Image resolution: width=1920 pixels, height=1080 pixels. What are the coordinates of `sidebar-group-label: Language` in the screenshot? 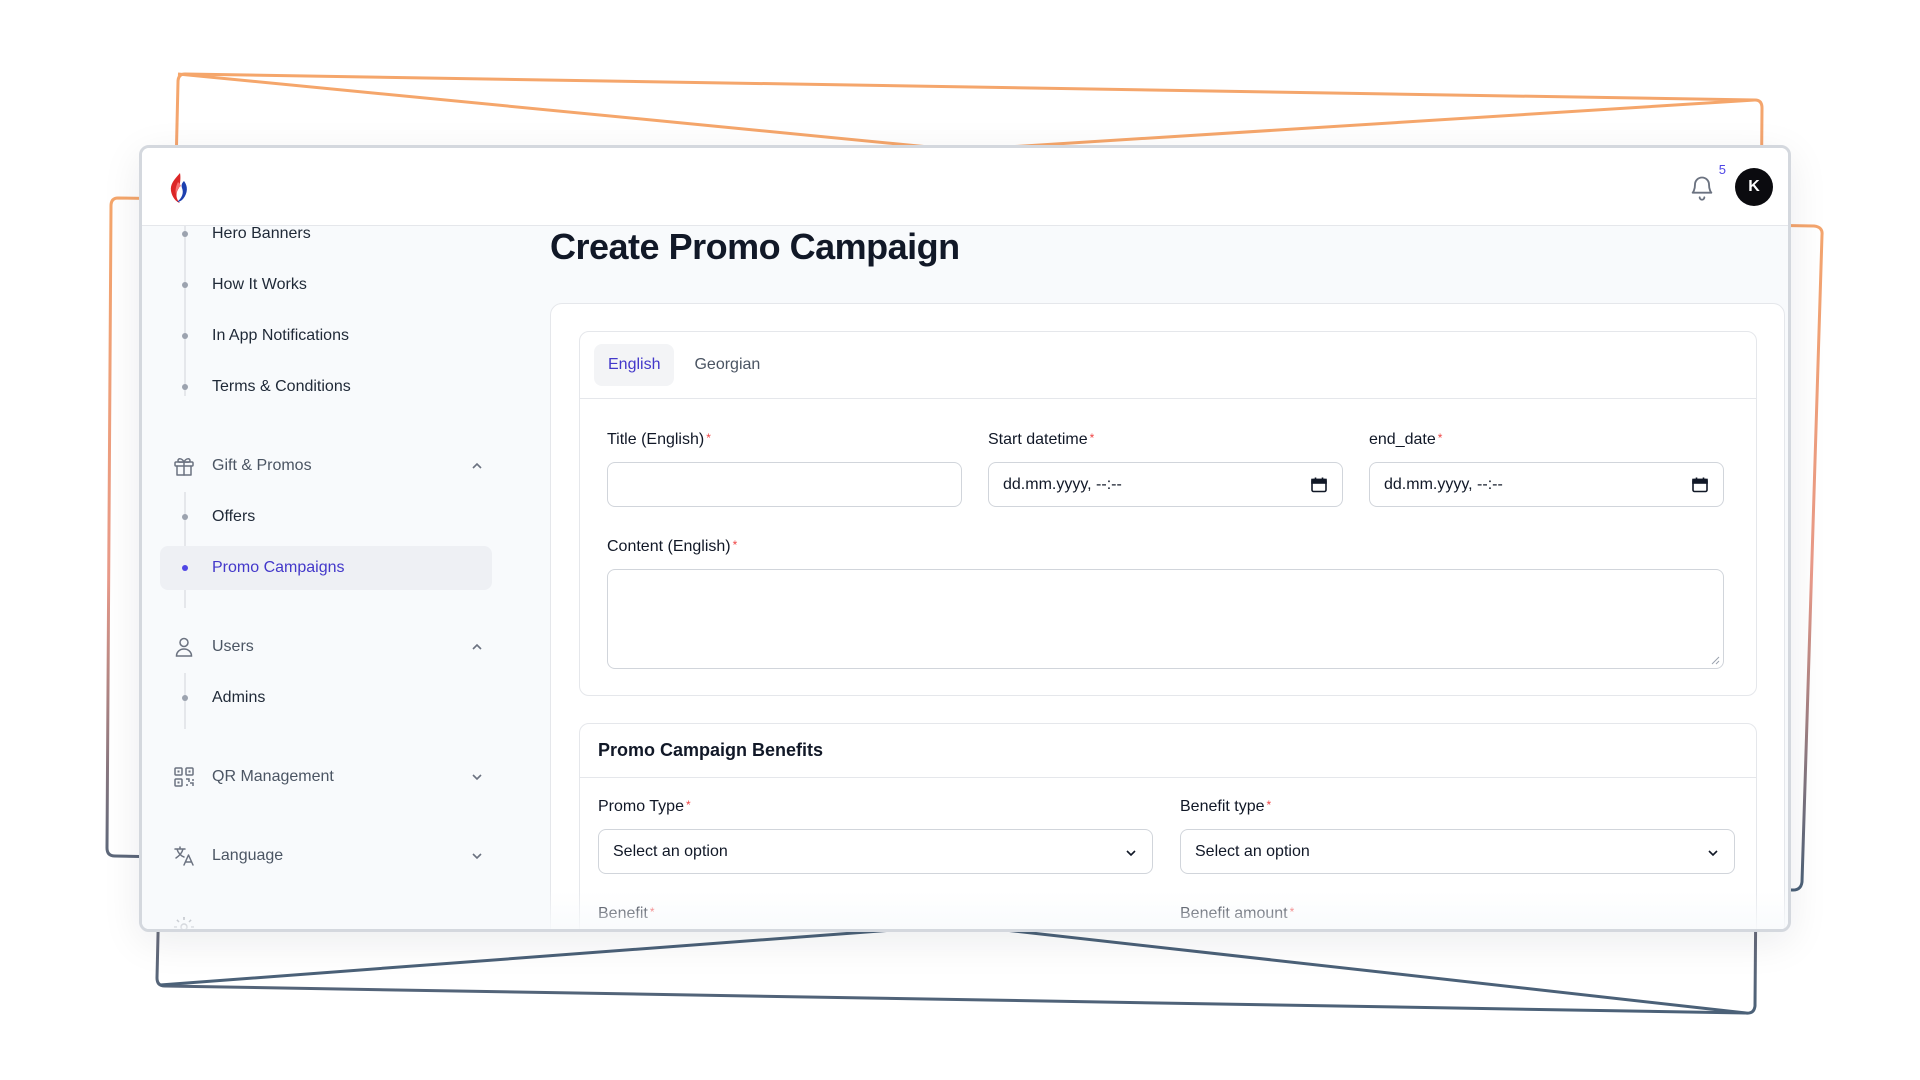 It's located at (248, 855).